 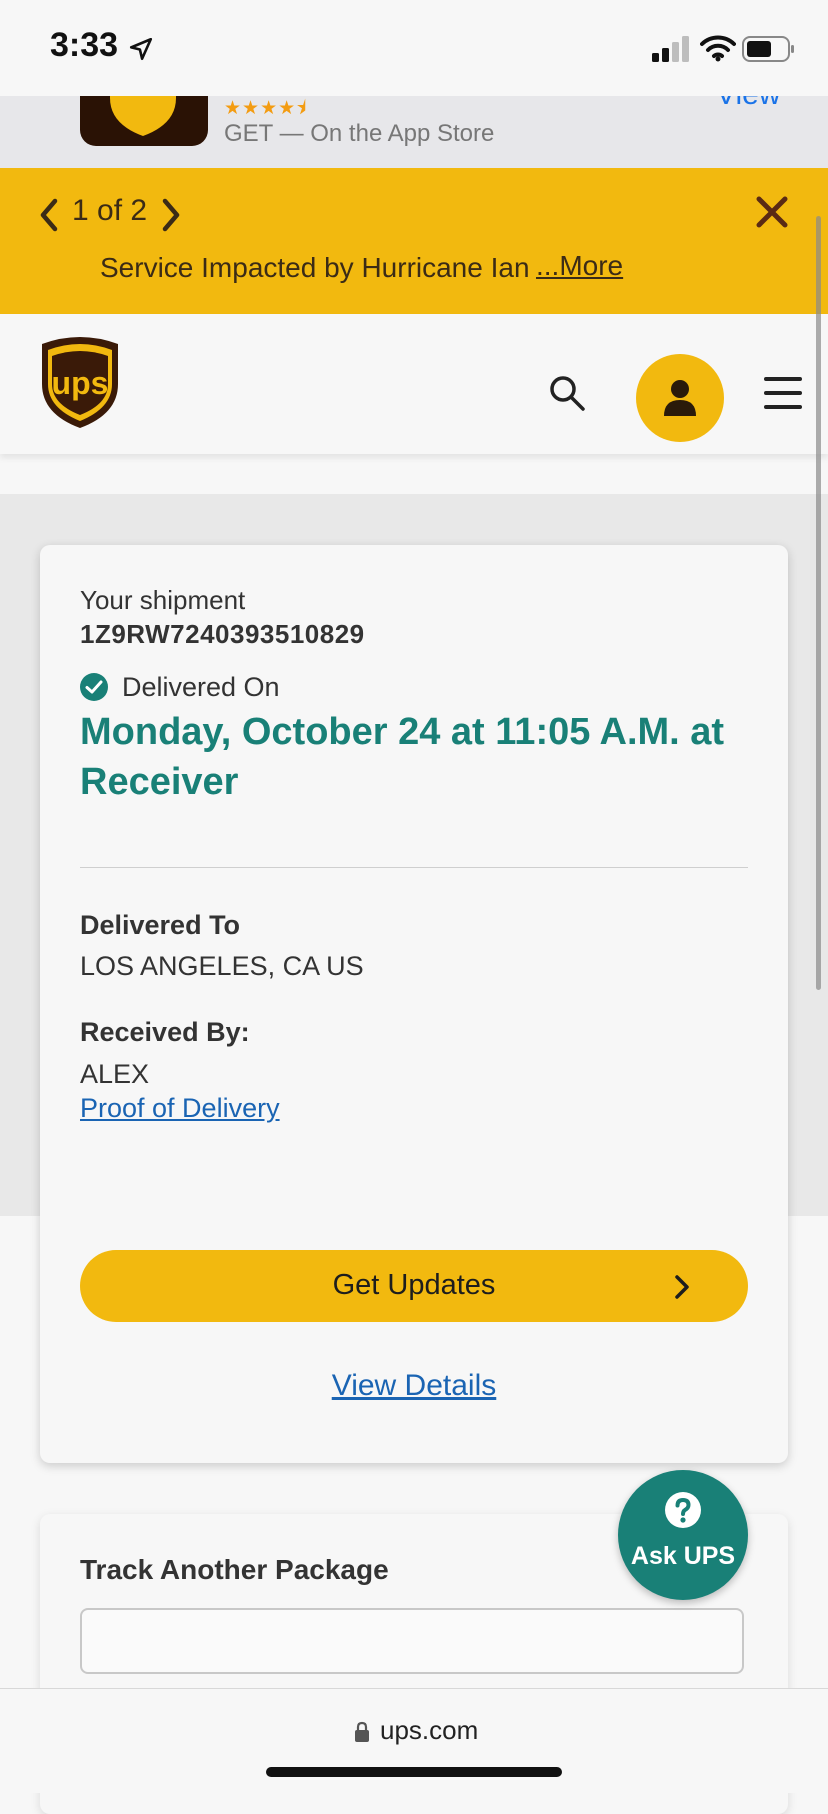 I want to click on hamburger-menu-icon, so click(x=783, y=393).